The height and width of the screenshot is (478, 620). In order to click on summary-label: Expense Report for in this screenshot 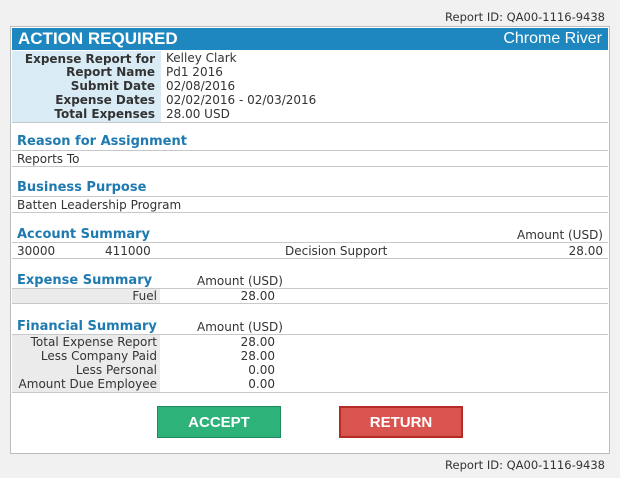, I will do `click(86, 58)`.